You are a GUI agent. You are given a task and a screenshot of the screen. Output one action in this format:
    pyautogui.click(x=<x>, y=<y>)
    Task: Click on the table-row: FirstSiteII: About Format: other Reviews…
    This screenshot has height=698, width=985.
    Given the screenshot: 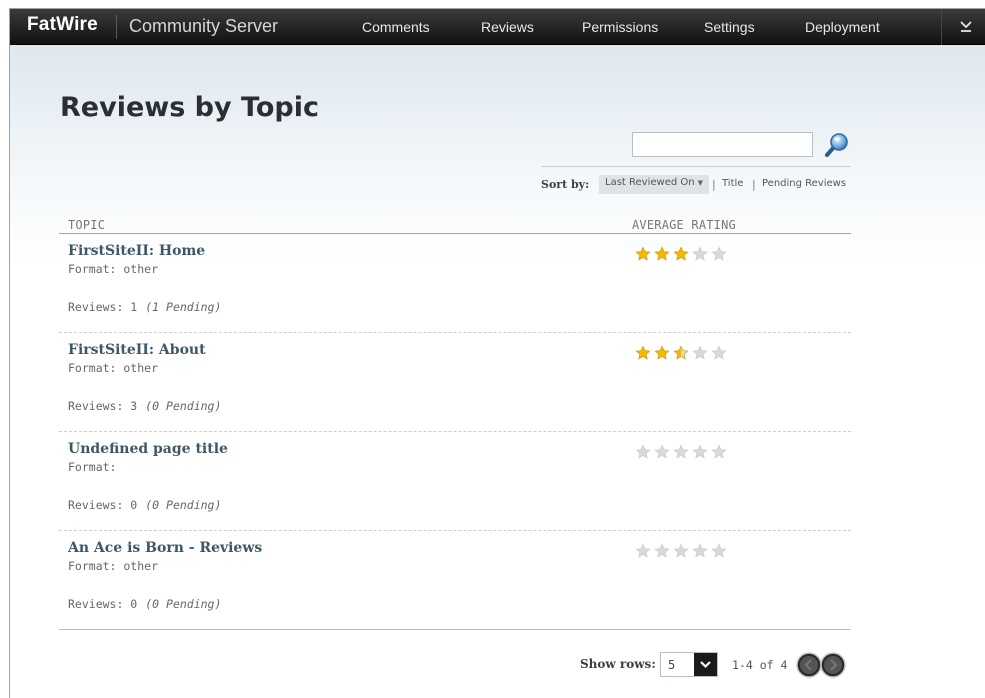 What is the action you would take?
    pyautogui.click(x=455, y=382)
    